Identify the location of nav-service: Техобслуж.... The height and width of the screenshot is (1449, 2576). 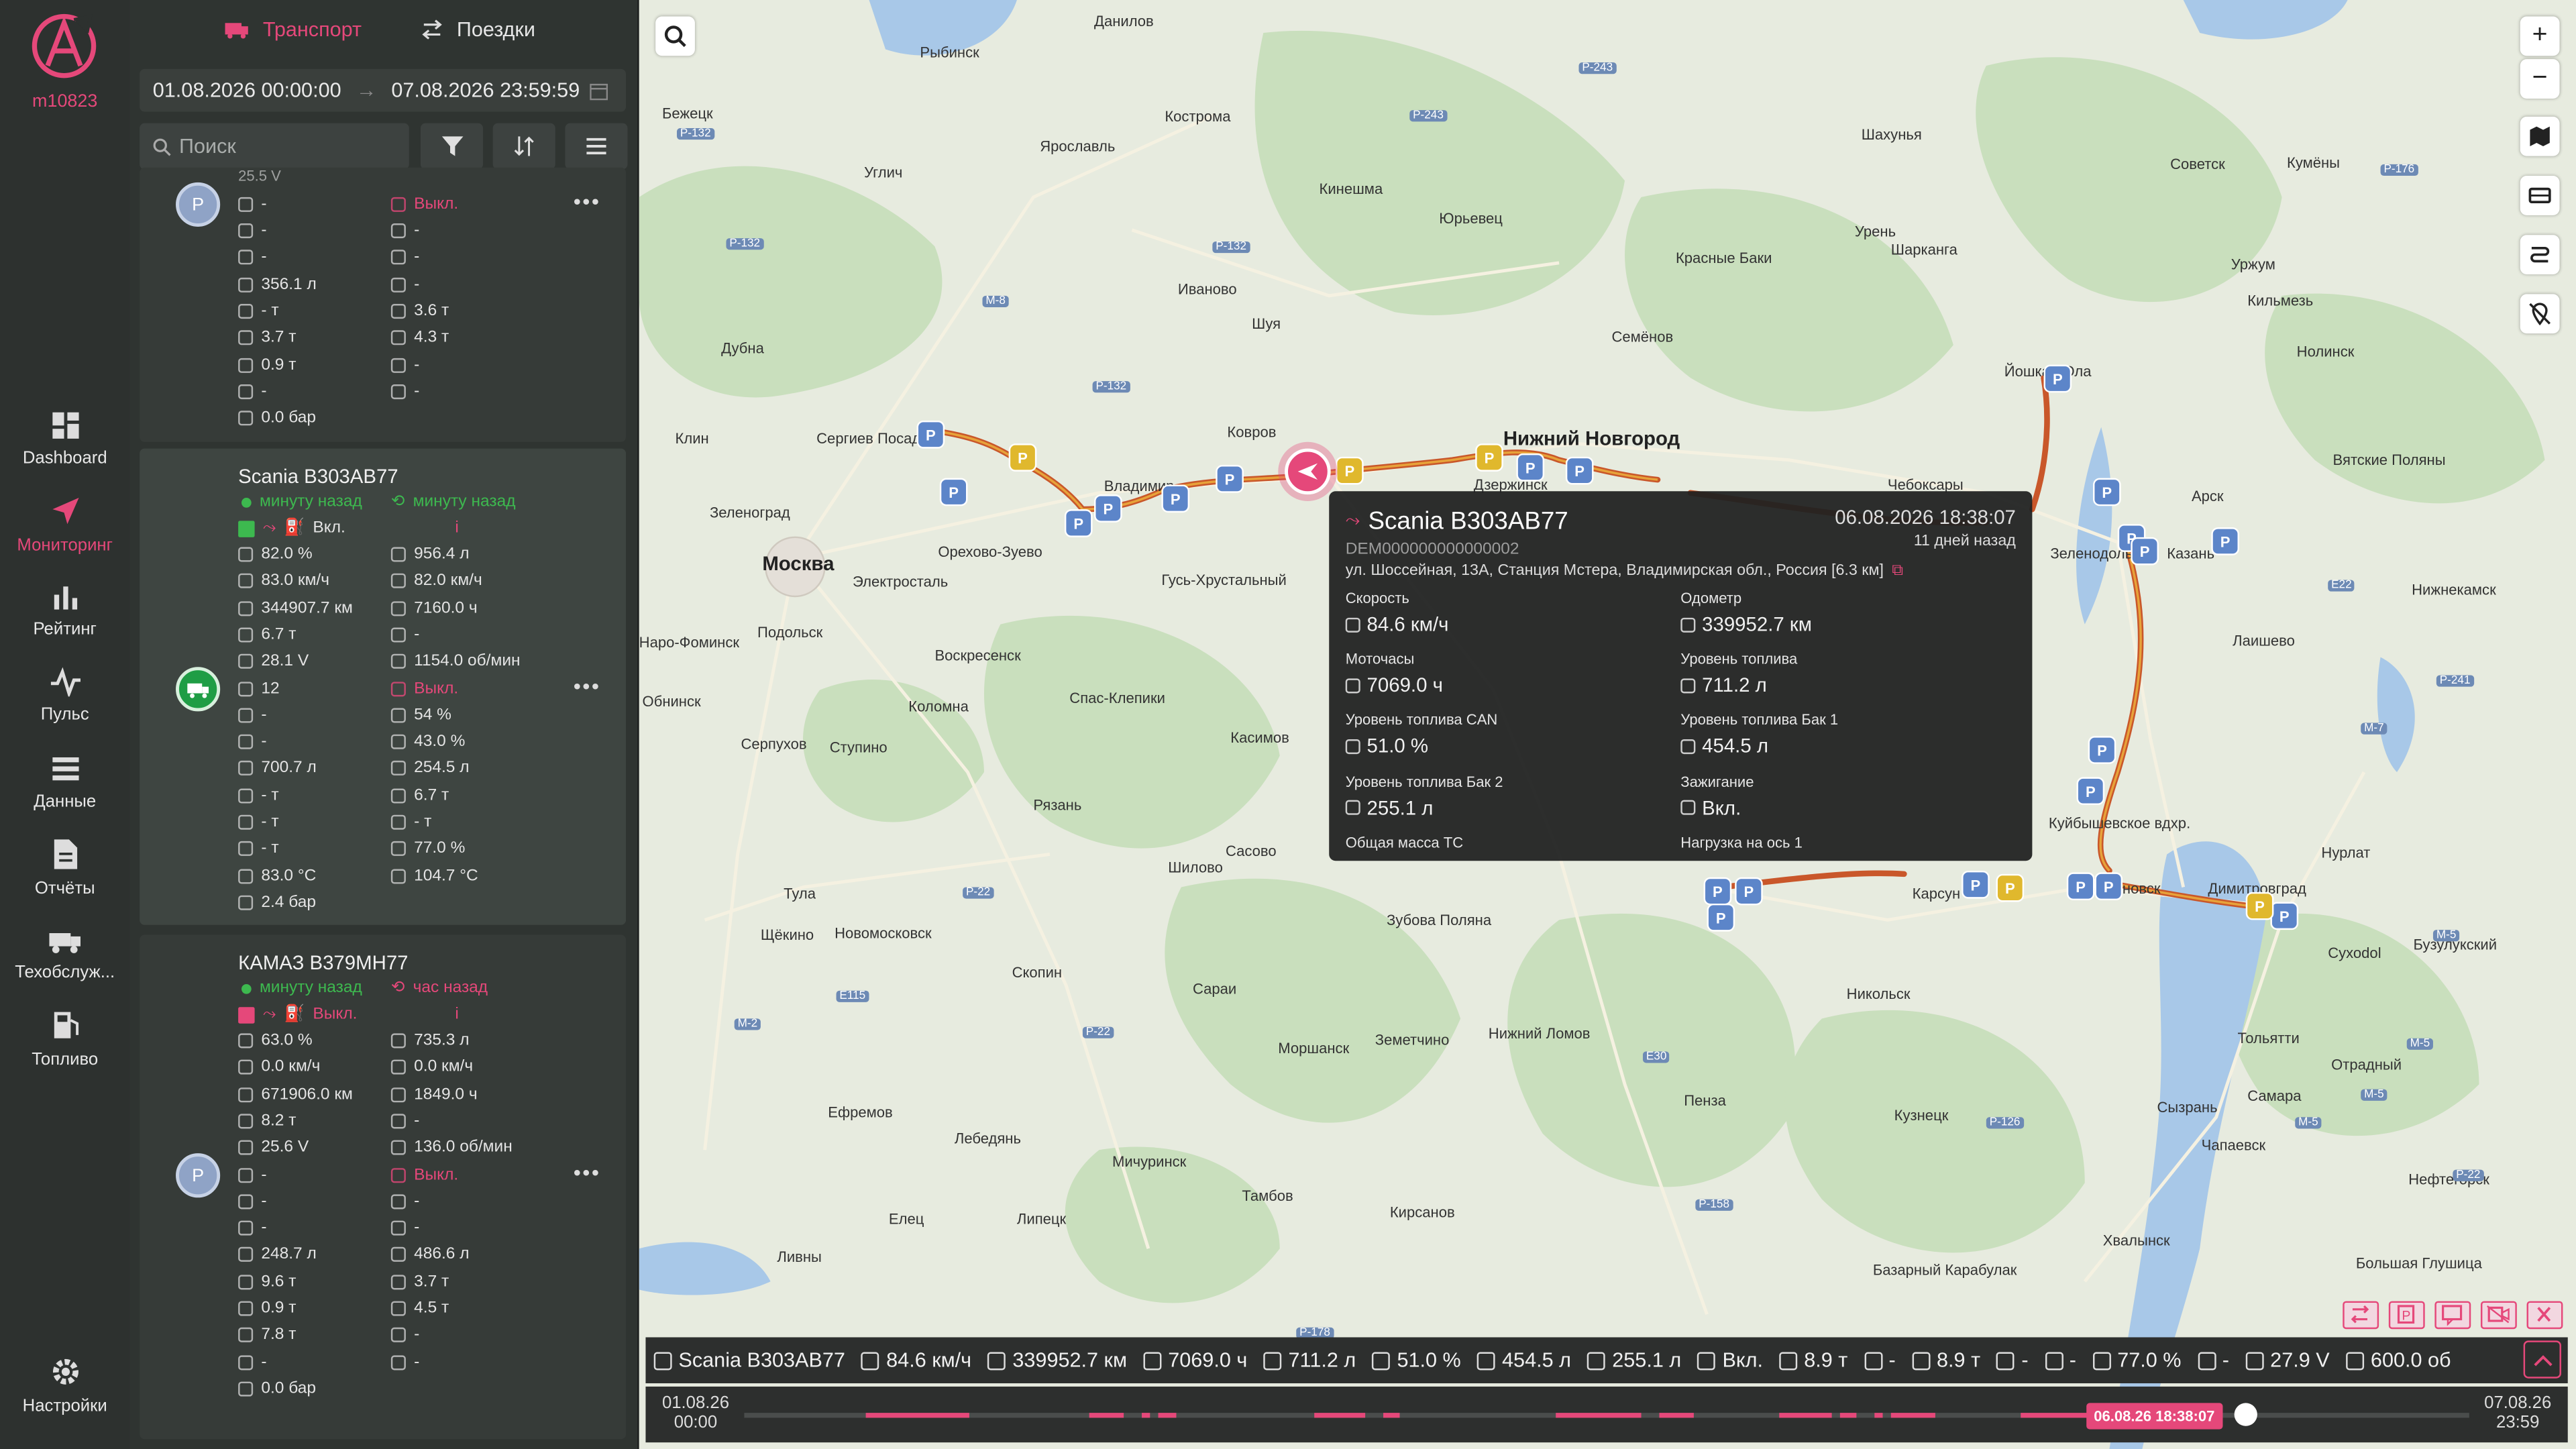
(64, 953).